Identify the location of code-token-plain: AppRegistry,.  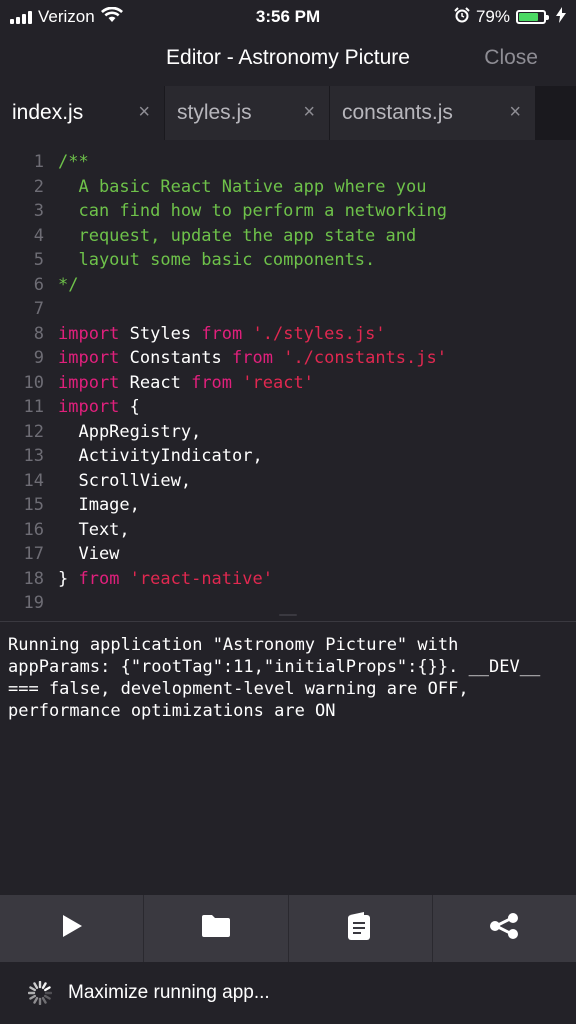
(130, 431).